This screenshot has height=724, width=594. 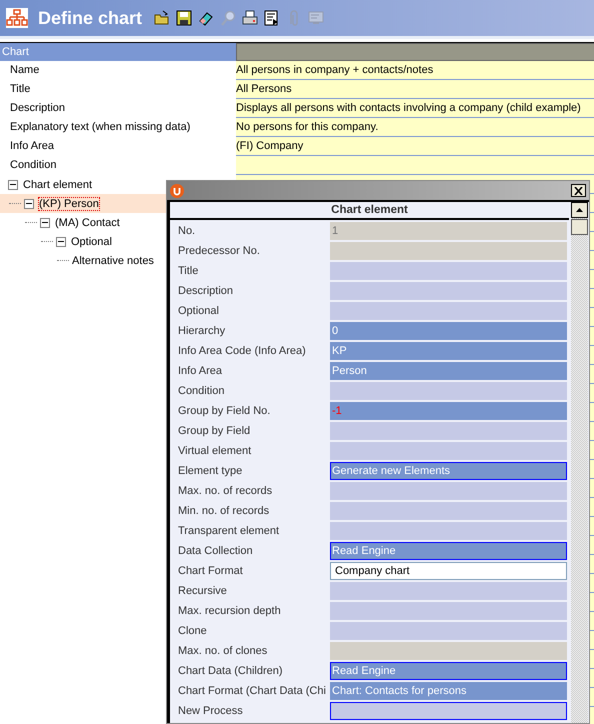 What do you see at coordinates (211, 471) in the screenshot?
I see `field-label: Element type` at bounding box center [211, 471].